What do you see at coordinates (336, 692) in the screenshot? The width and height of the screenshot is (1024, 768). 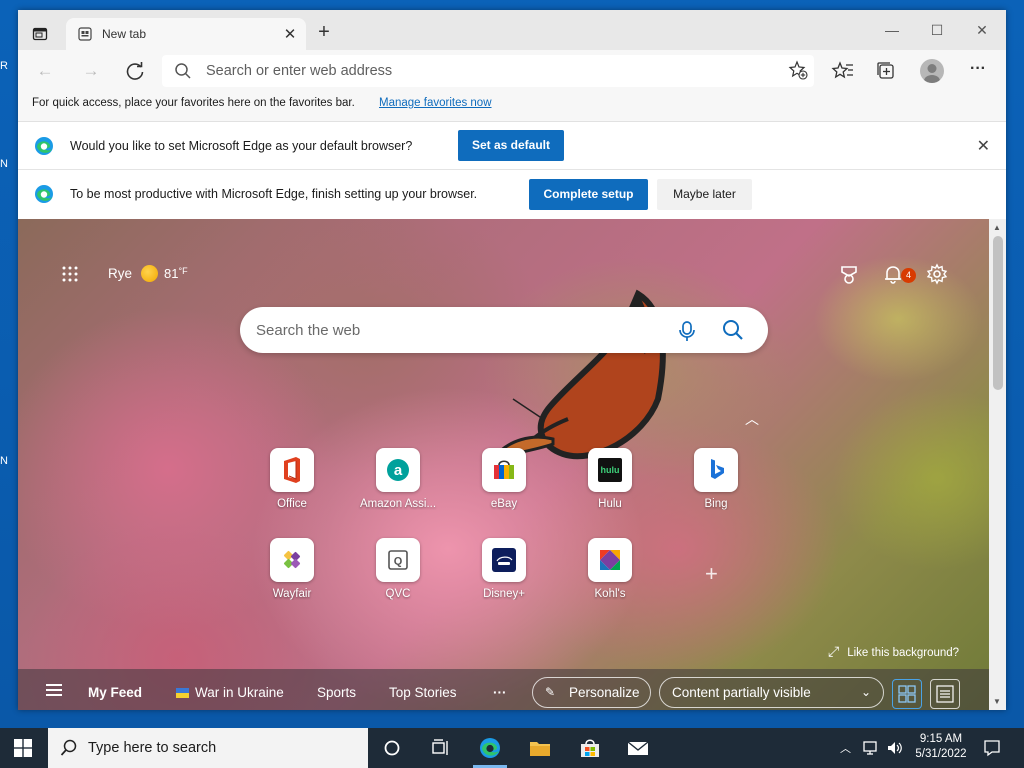 I see `tab-sports: Sports` at bounding box center [336, 692].